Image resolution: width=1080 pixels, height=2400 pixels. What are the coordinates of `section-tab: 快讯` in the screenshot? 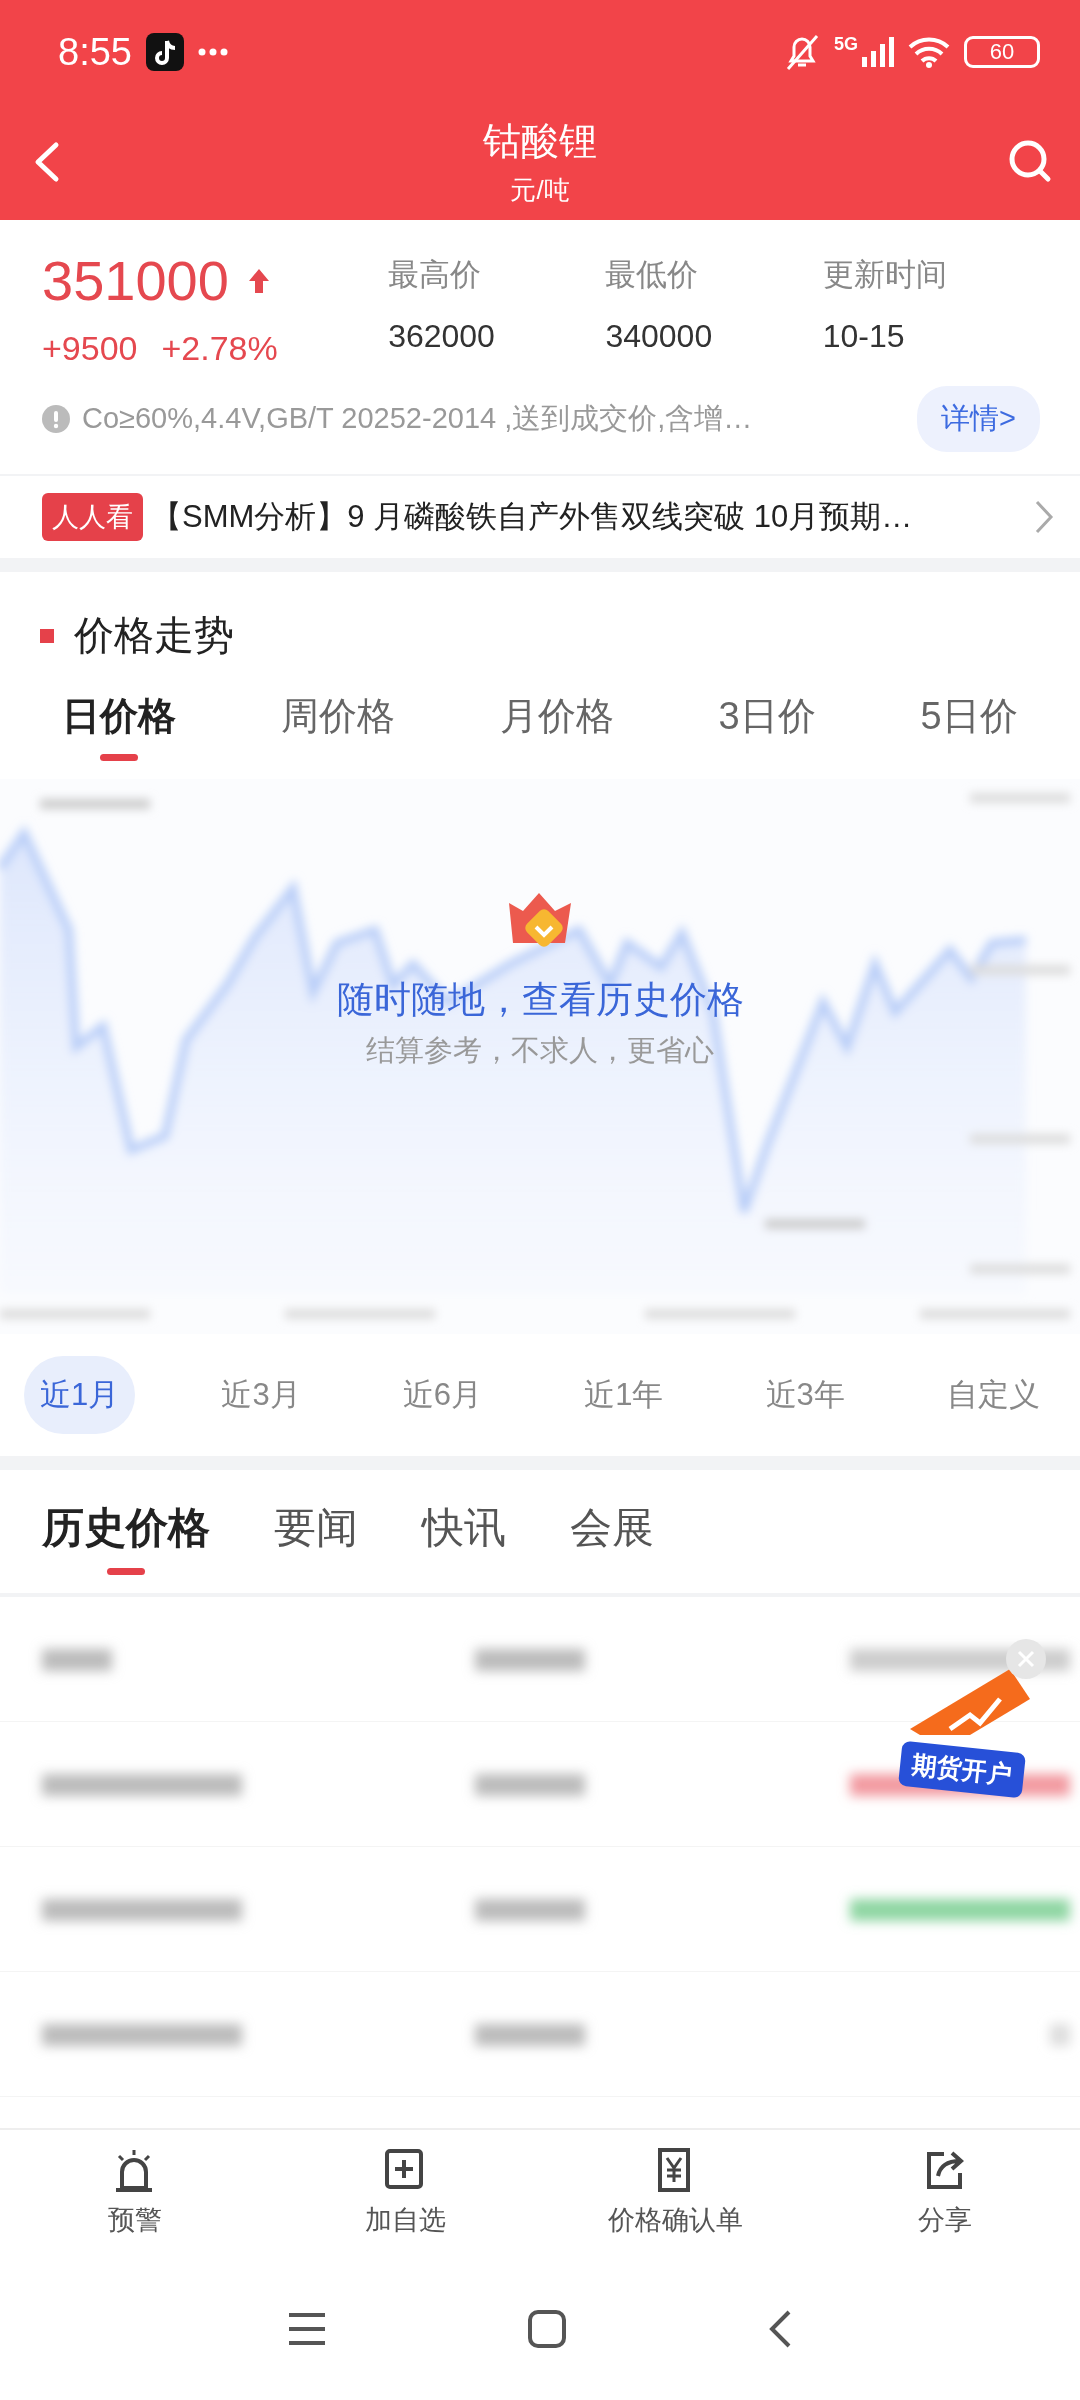 It's located at (464, 1537).